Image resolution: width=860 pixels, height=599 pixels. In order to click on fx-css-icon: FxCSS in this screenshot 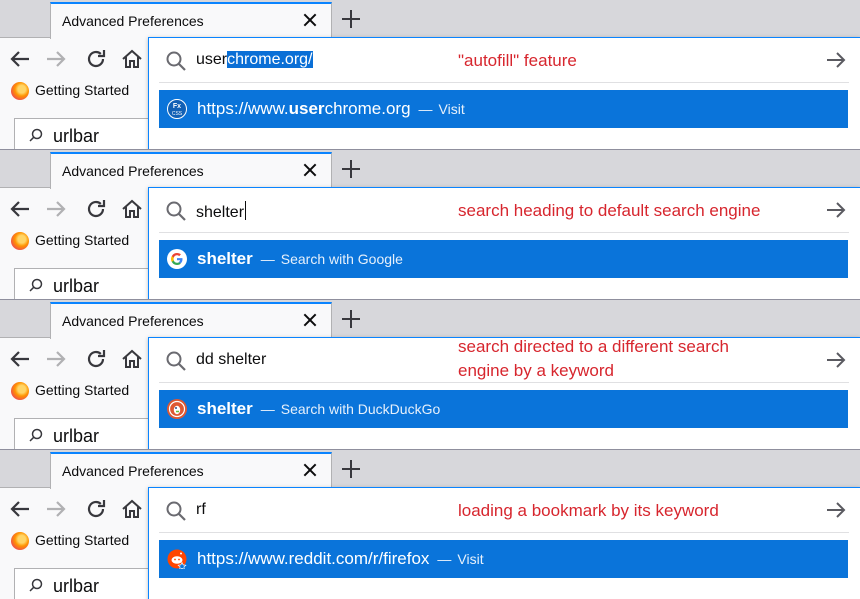, I will do `click(177, 109)`.